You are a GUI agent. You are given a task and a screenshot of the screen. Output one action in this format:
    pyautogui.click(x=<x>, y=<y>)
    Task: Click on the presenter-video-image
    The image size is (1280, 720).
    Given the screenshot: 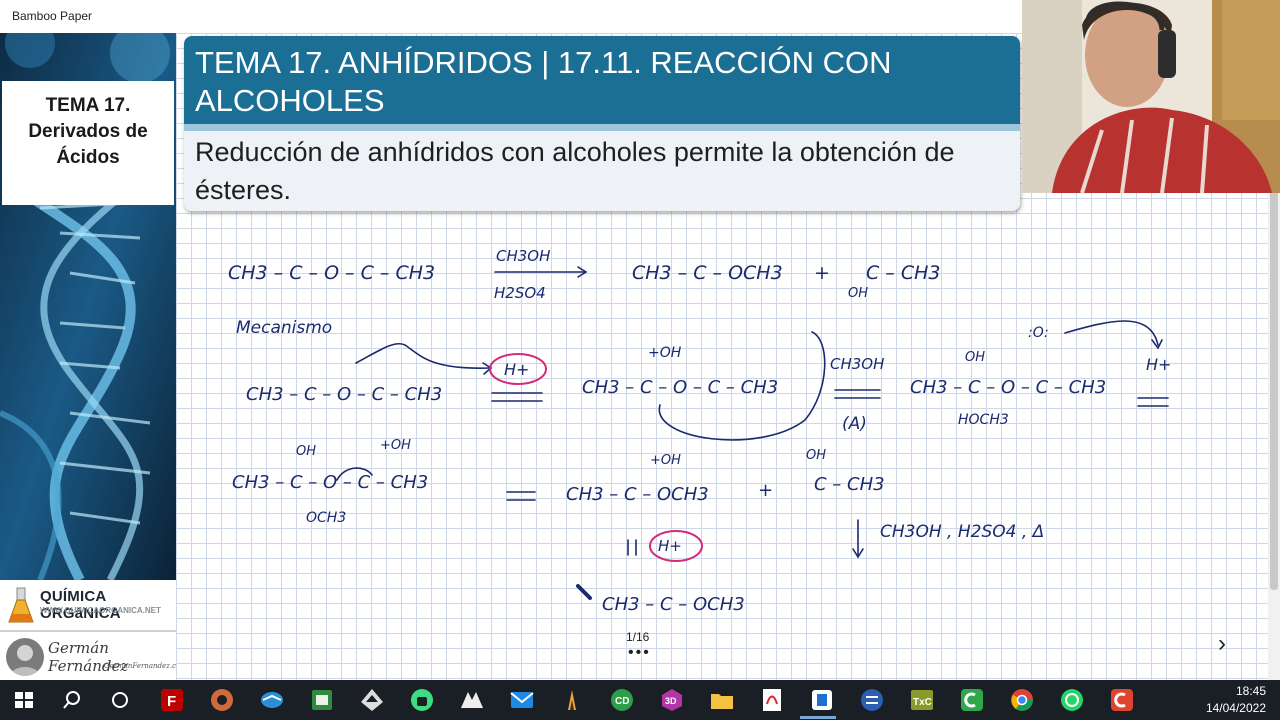 What is the action you would take?
    pyautogui.click(x=1151, y=96)
    